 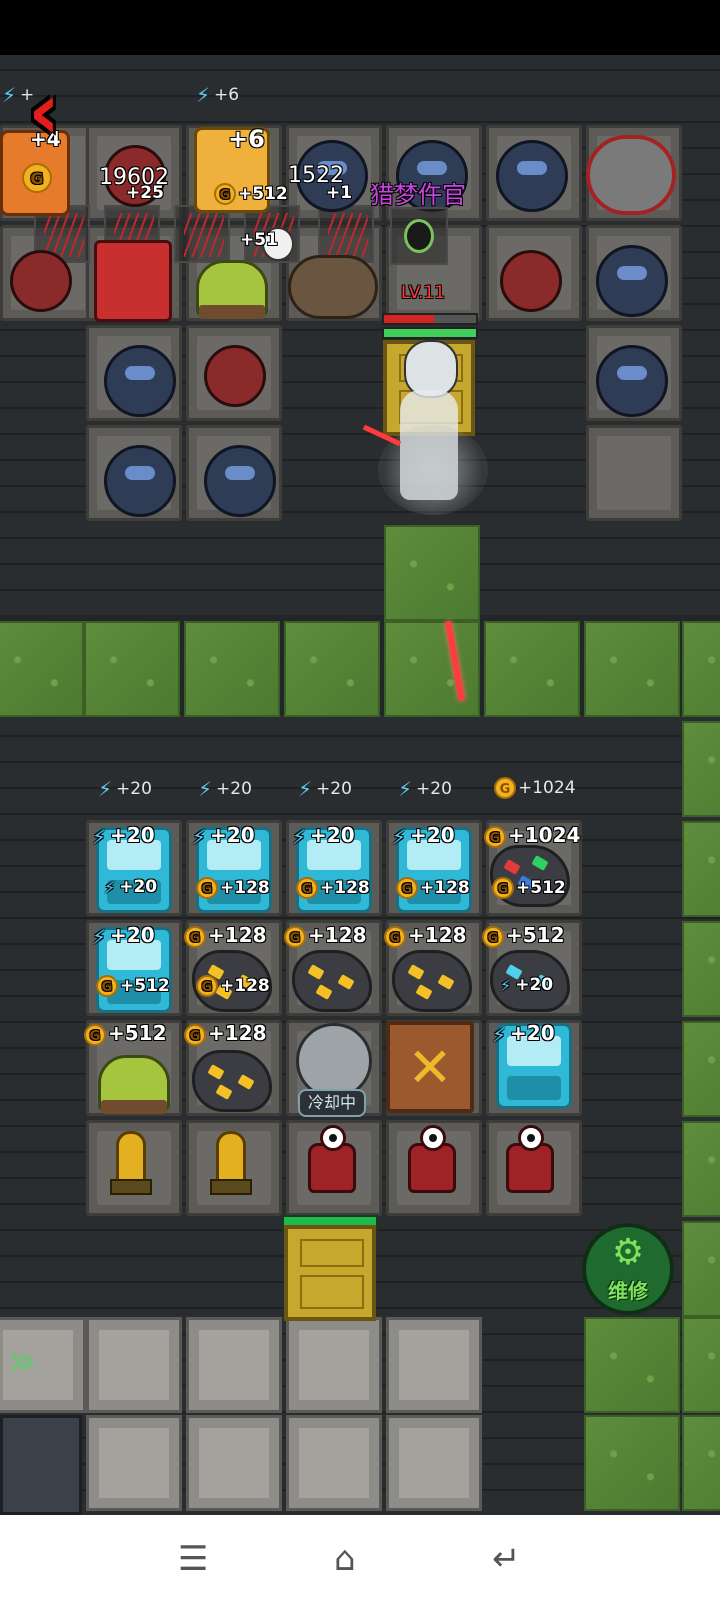 I want to click on hay-nest, so click(x=333, y=287).